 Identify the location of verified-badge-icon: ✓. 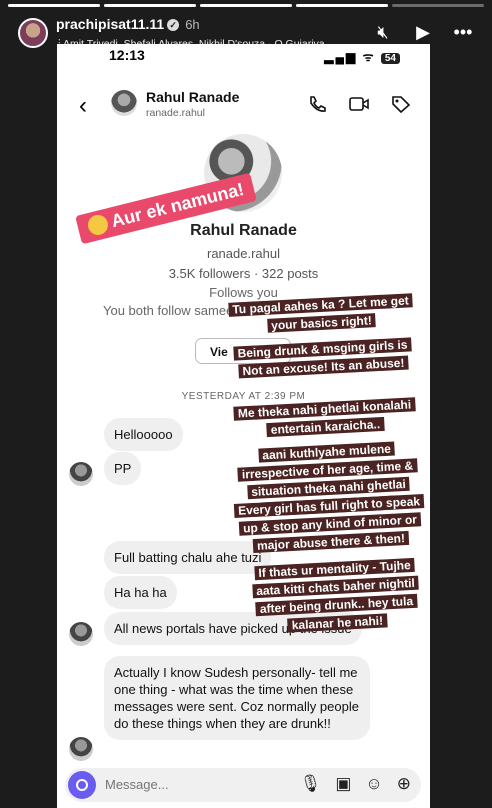
(173, 25).